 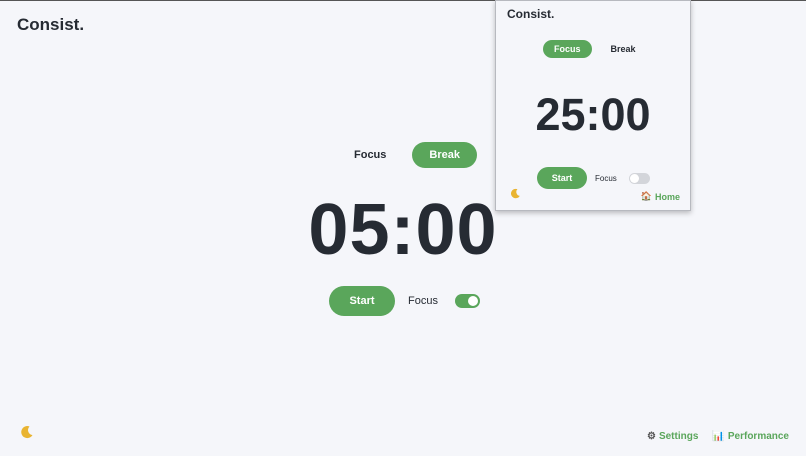 What do you see at coordinates (667, 196) in the screenshot?
I see `popup-home-label: Home` at bounding box center [667, 196].